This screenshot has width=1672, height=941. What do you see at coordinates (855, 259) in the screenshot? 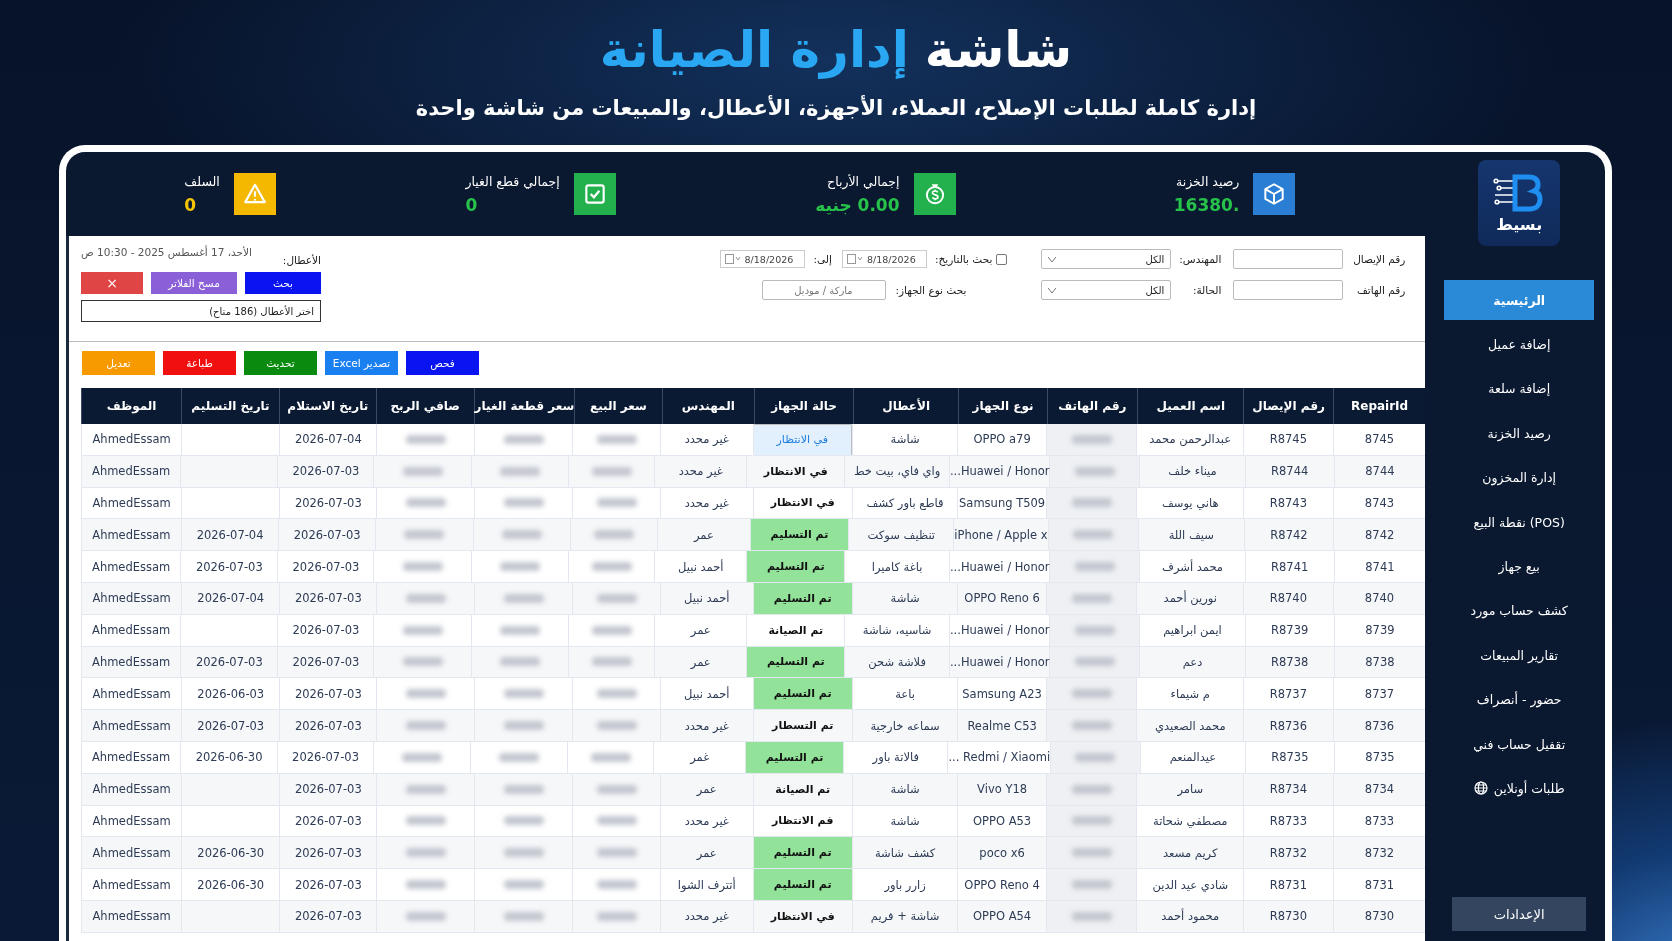
I see `calendar-icon` at bounding box center [855, 259].